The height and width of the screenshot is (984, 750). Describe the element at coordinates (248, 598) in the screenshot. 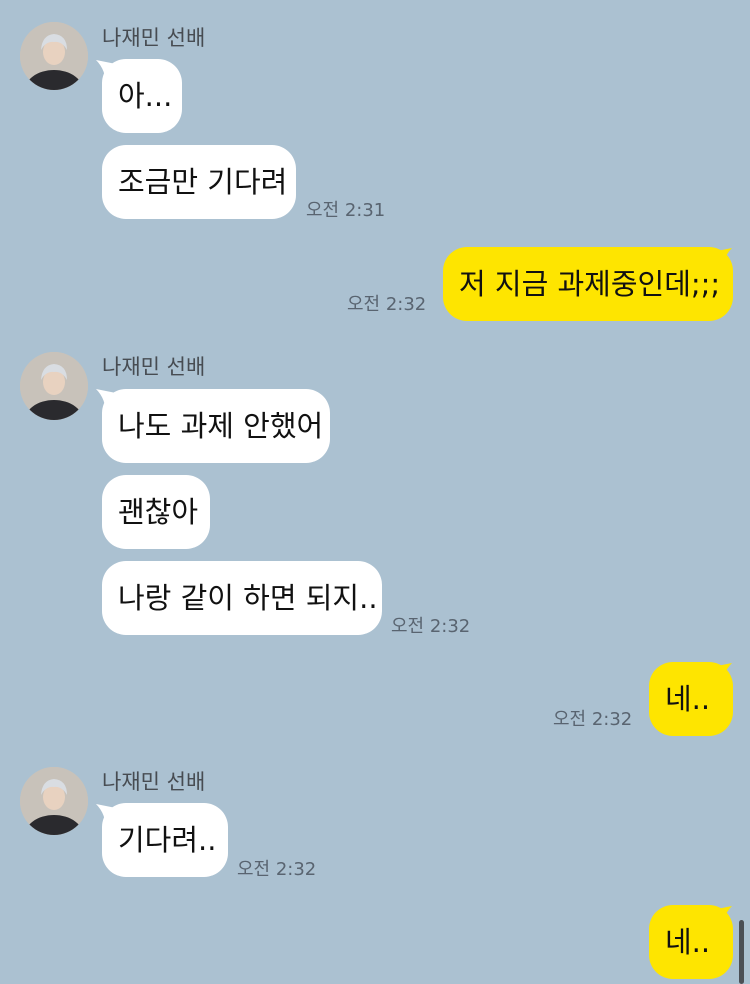

I see `message-text: 나랑 같이 하면 되지..` at that location.